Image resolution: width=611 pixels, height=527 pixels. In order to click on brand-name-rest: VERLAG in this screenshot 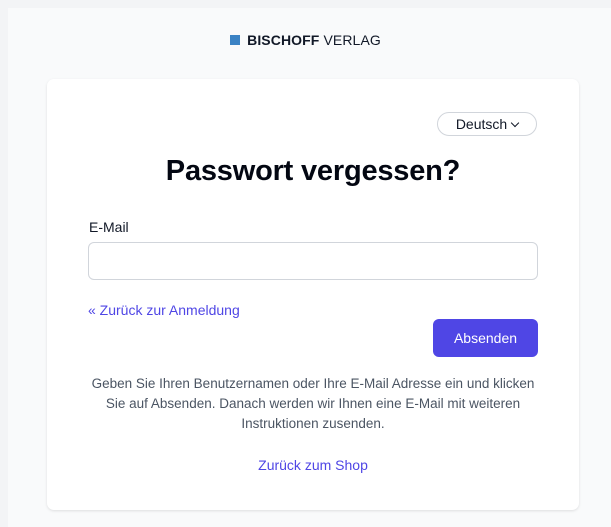, I will do `click(352, 40)`.